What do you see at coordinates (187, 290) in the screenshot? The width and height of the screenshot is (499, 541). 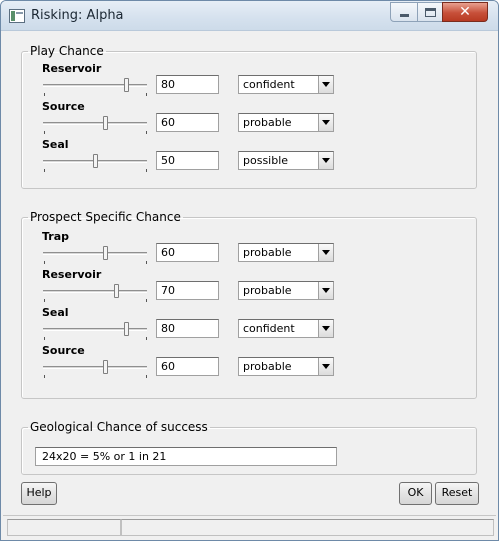 I see `chance-value-input: 70` at bounding box center [187, 290].